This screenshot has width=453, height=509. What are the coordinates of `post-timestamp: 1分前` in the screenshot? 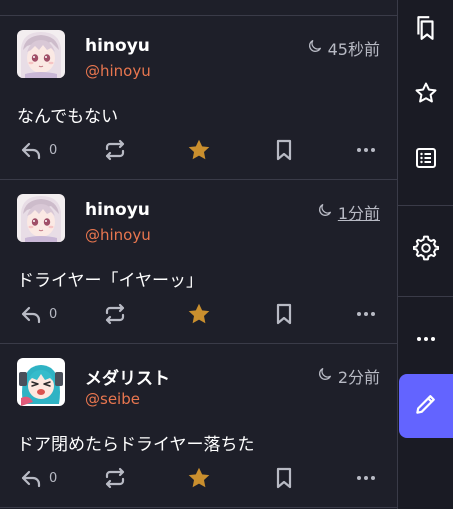 It's located at (348, 212).